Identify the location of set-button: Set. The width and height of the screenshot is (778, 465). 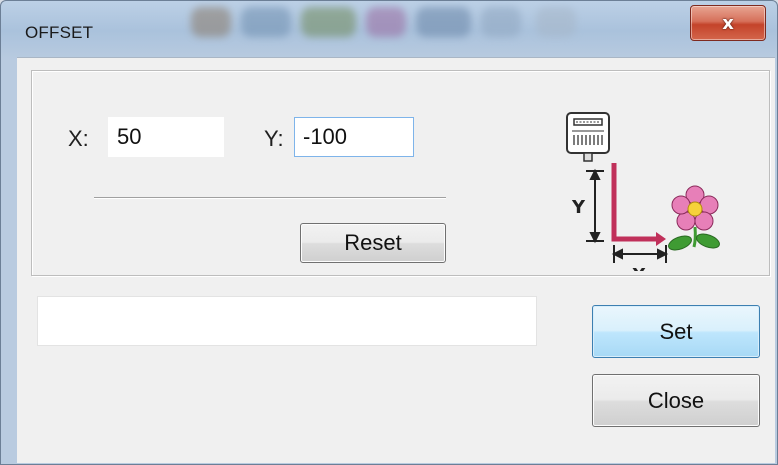
(676, 331).